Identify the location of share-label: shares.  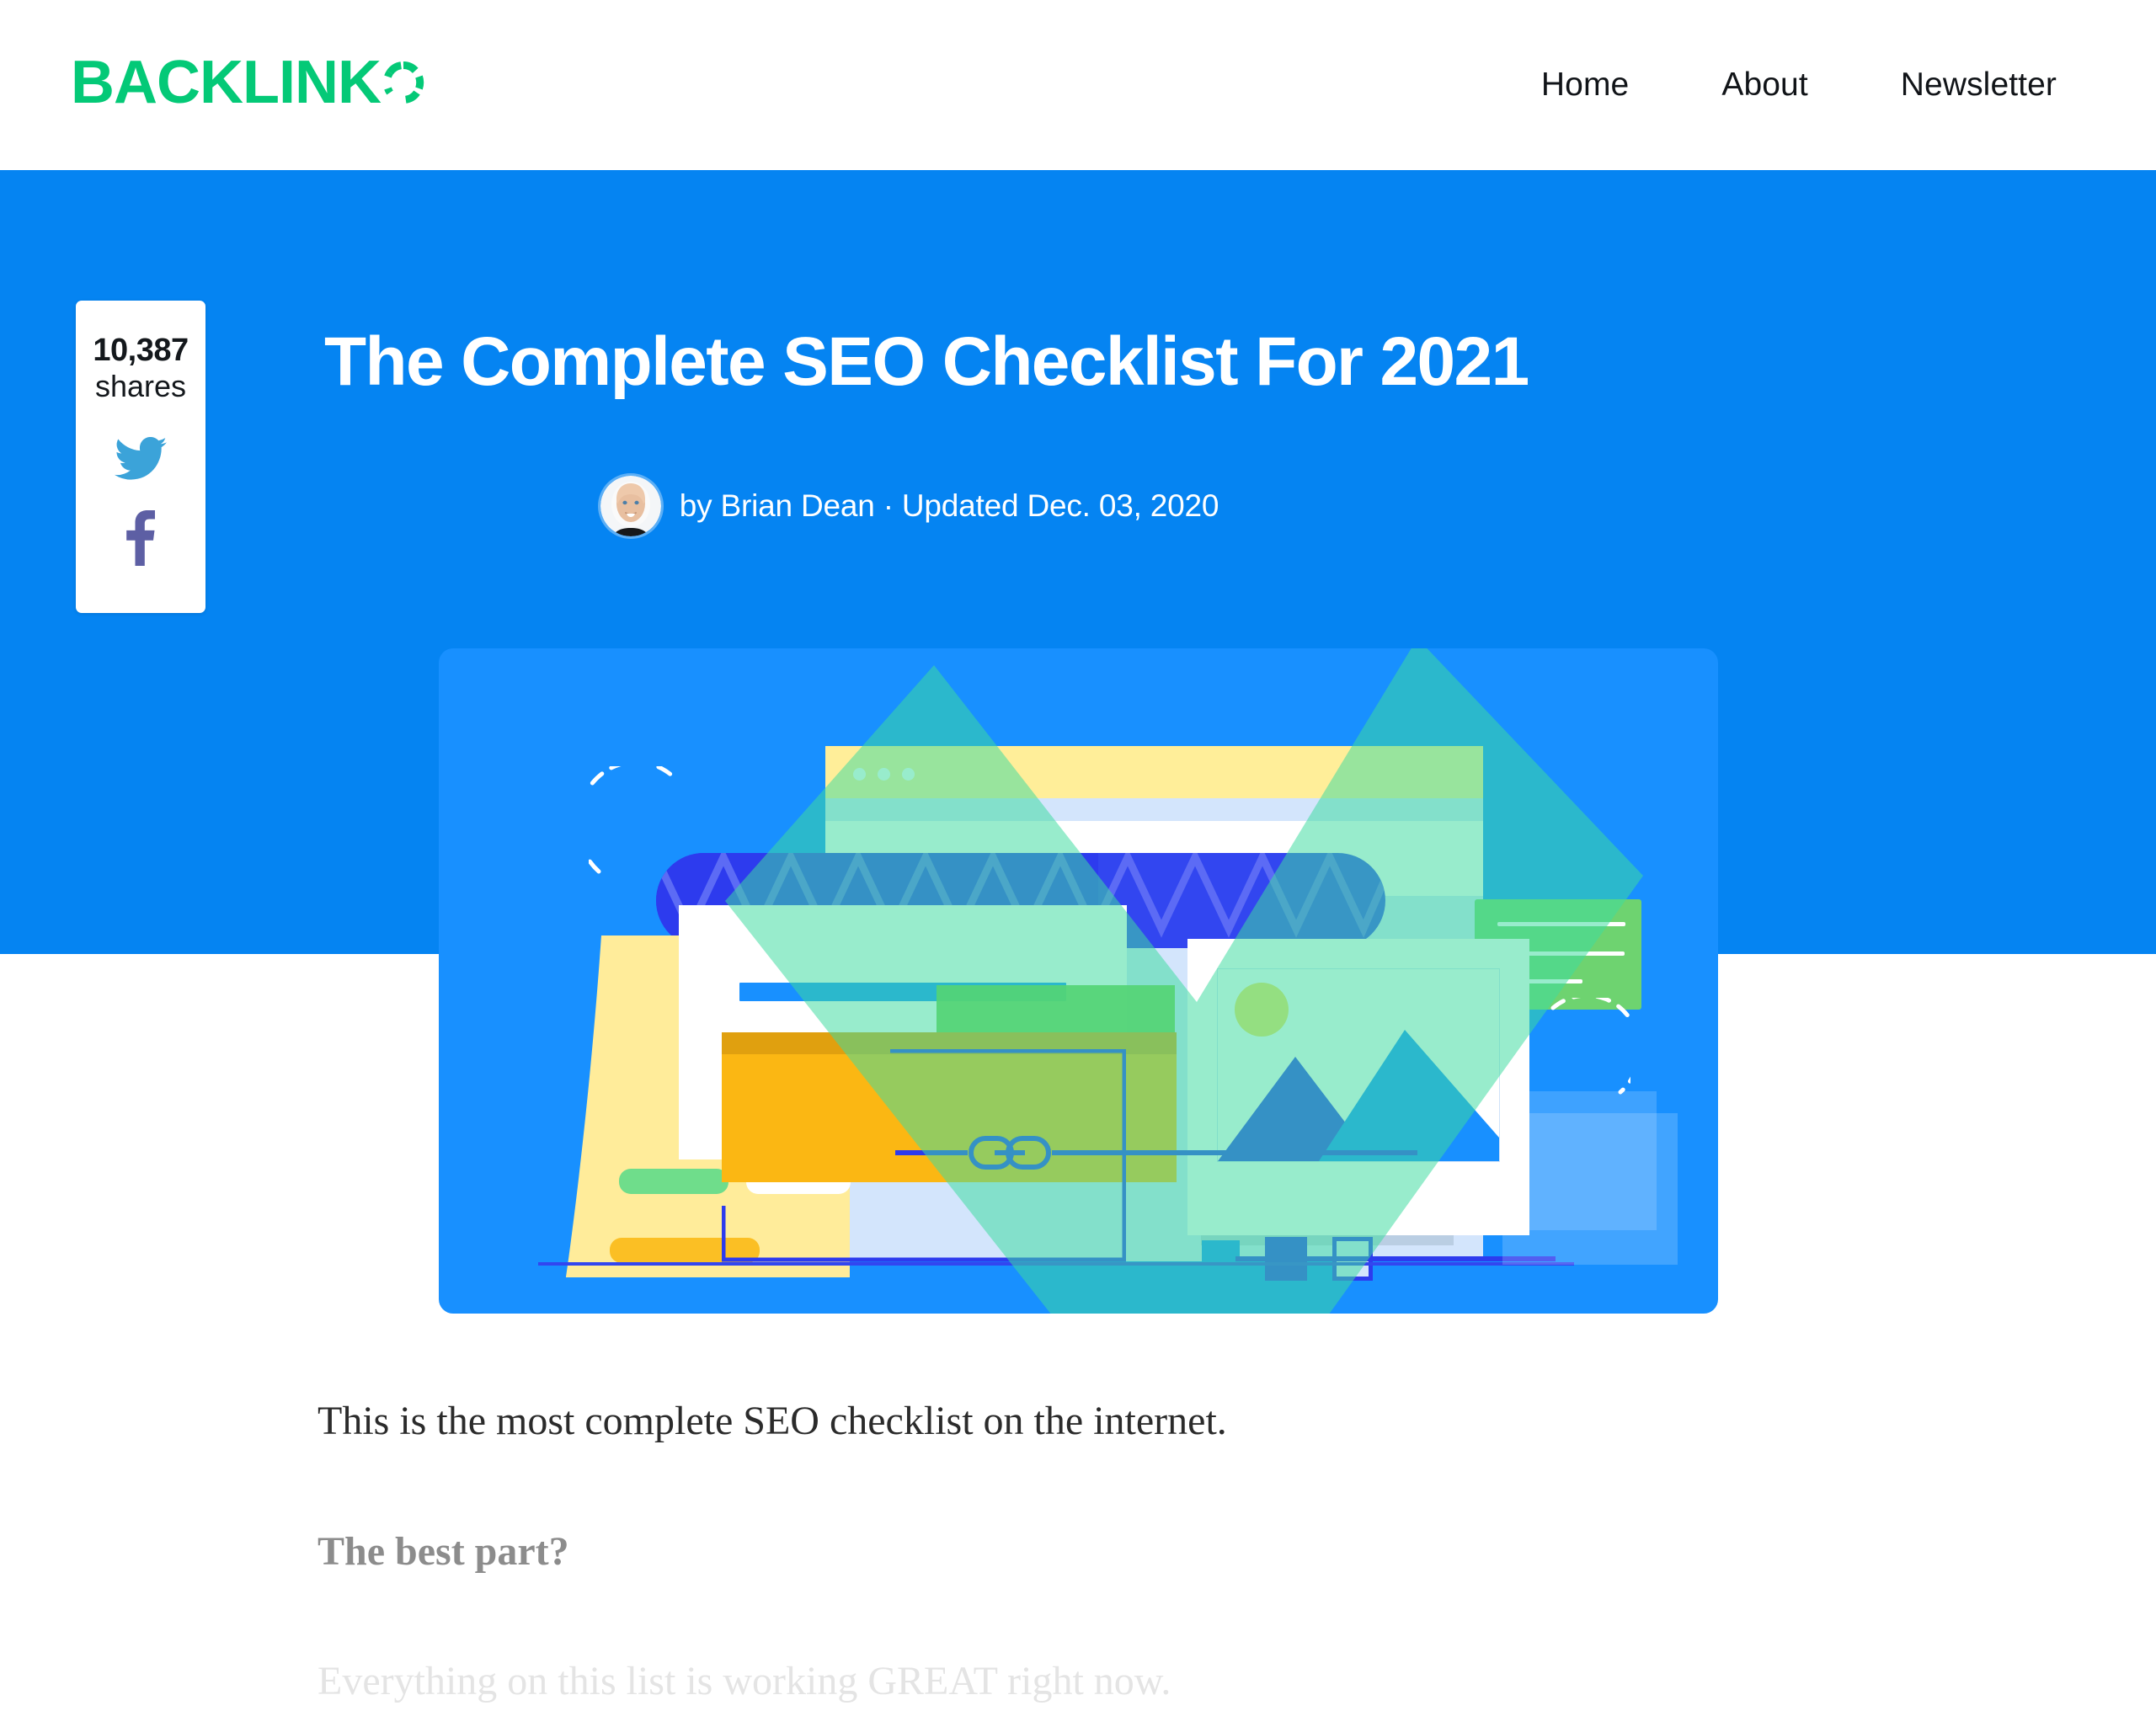
(140, 385).